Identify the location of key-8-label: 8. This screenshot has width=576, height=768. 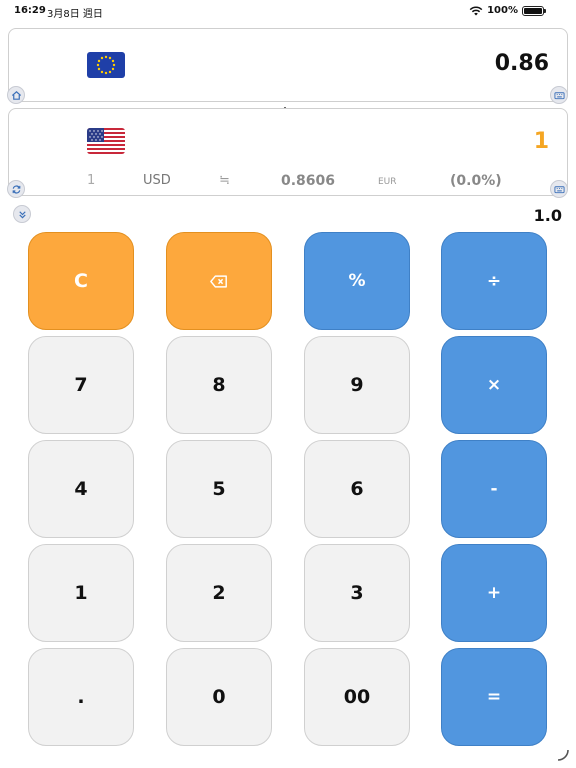
(219, 385).